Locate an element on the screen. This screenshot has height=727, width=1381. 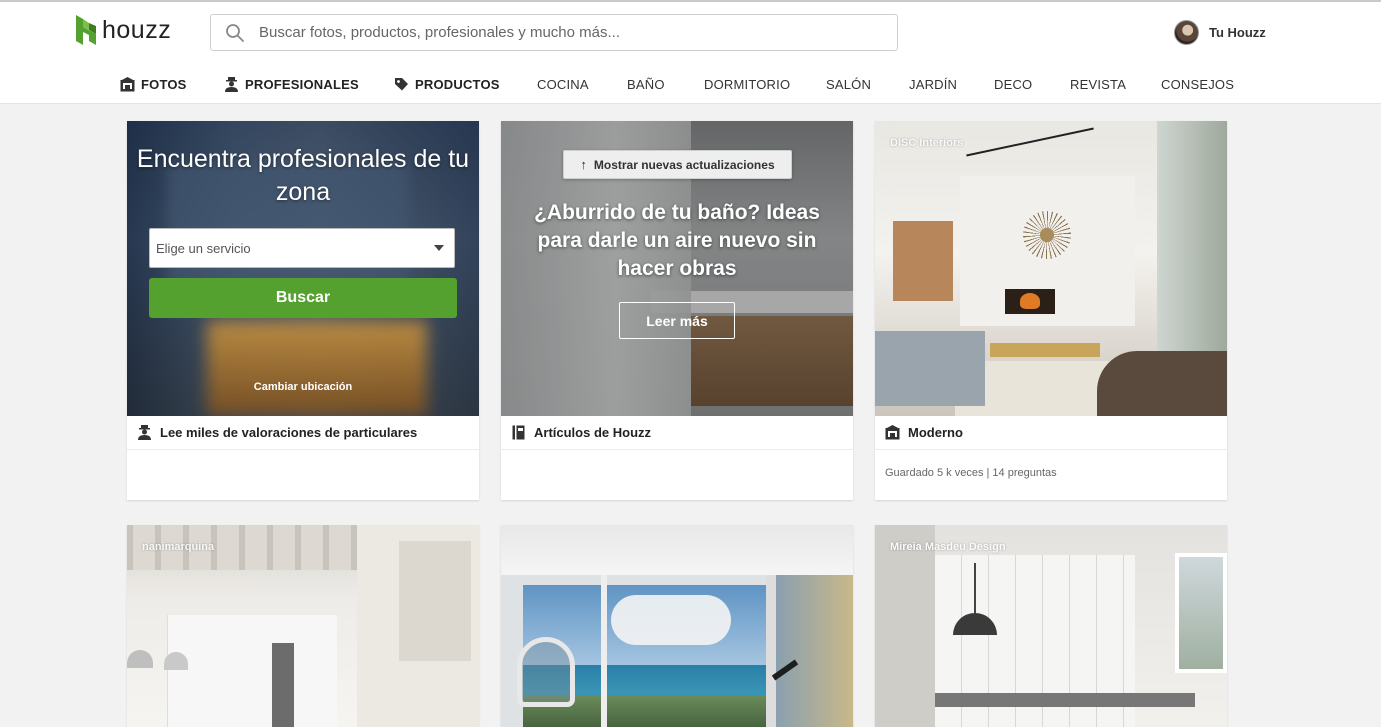
search-bar is located at coordinates (554, 32).